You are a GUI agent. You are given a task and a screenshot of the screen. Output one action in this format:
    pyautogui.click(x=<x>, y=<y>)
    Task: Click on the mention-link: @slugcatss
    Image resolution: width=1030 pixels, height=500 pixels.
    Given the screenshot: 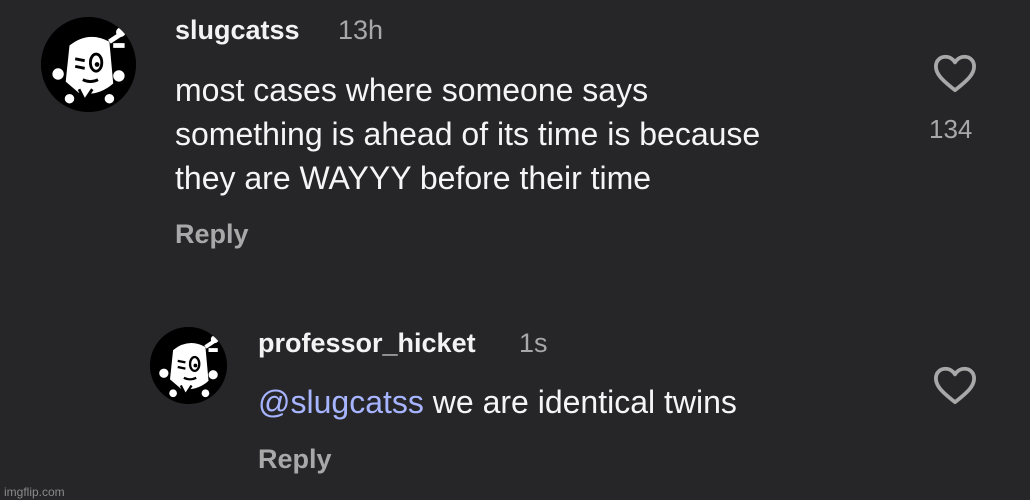 What is the action you would take?
    pyautogui.click(x=341, y=402)
    